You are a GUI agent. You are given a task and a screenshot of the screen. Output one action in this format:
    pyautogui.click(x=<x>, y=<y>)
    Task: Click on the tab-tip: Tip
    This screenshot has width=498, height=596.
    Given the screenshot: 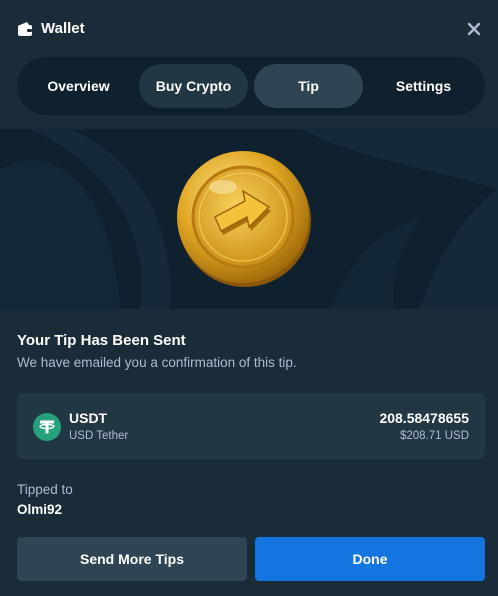 What is the action you would take?
    pyautogui.click(x=308, y=86)
    